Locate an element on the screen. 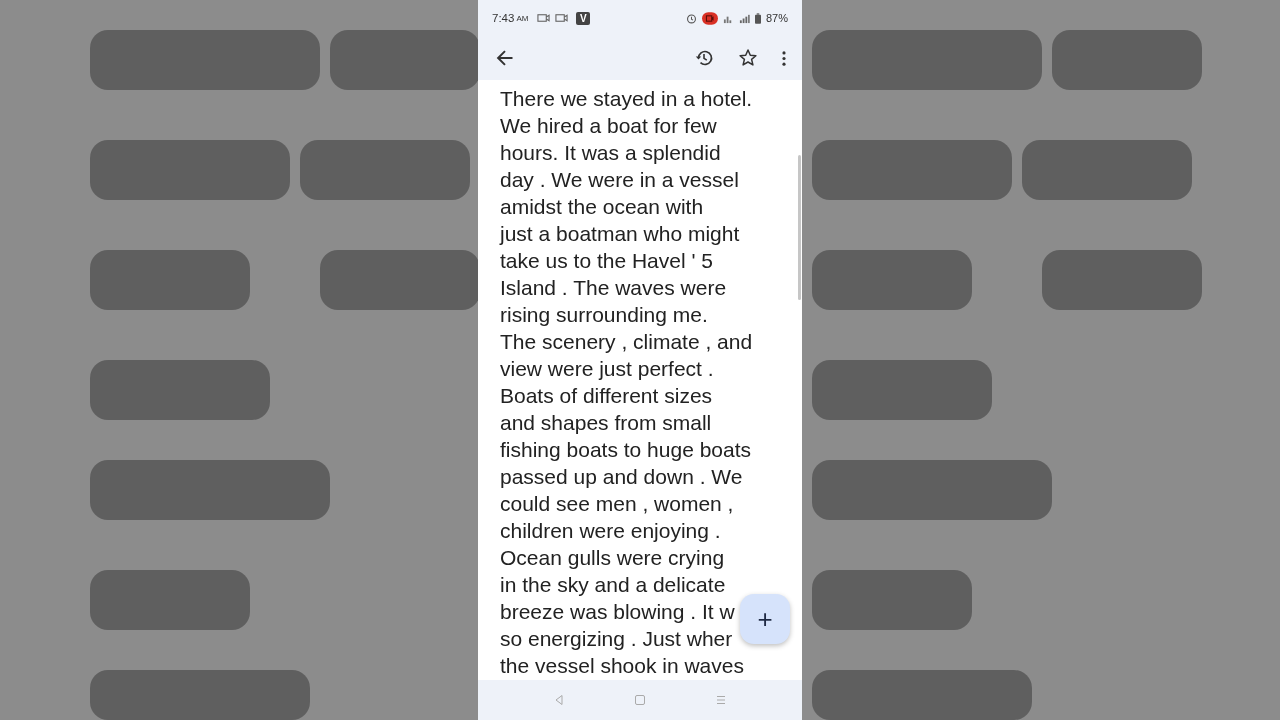  text-line: could see men , women , is located at coordinates (617, 504).